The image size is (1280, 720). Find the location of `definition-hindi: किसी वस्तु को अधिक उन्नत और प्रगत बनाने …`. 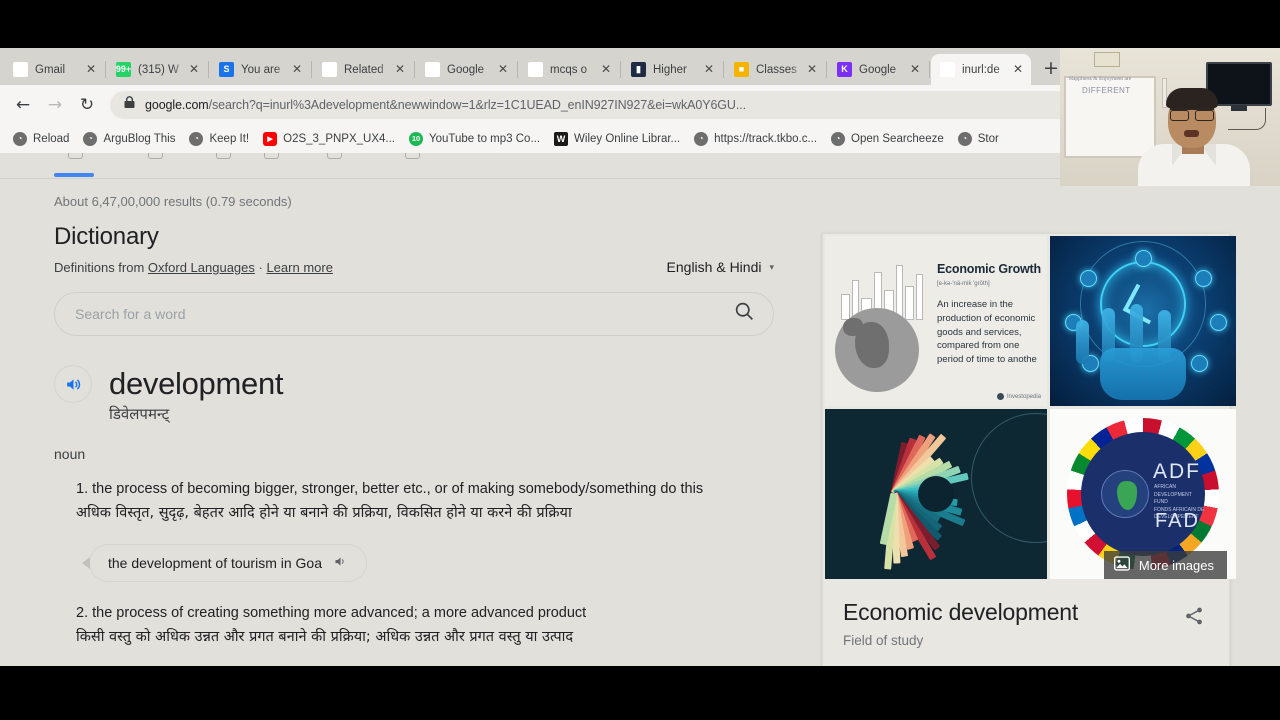

definition-hindi: किसी वस्तु को अधिक उन्नत और प्रगत बनाने … is located at coordinates (325, 637).